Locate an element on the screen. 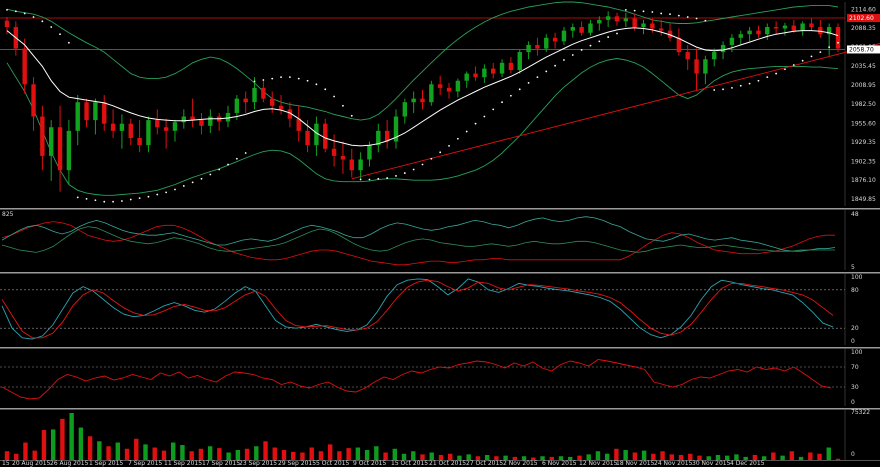 Image resolution: width=880 pixels, height=467 pixels. time-tick-label: 15 is located at coordinates (6, 463).